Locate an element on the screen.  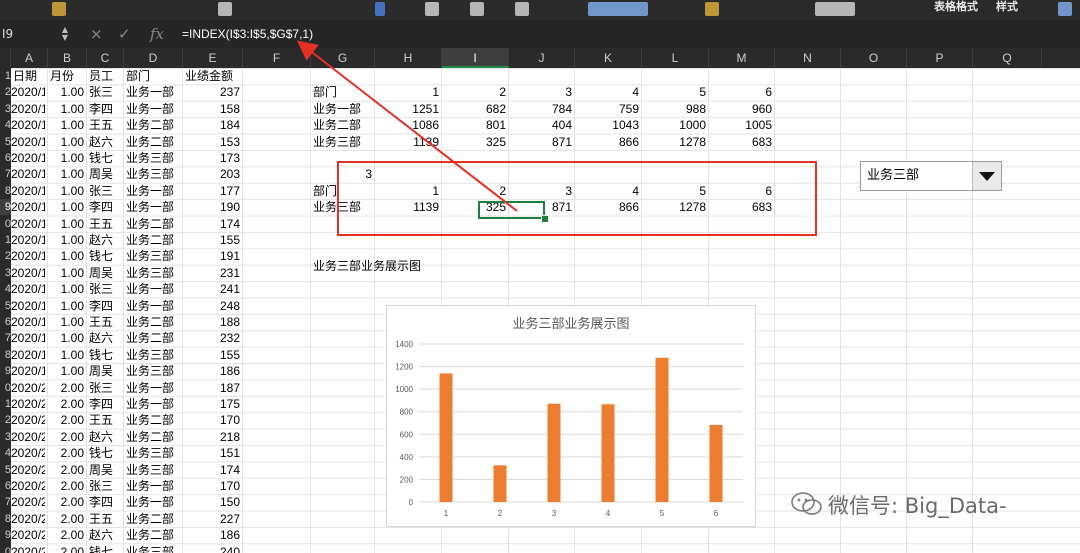
summary-header: 3 is located at coordinates (540, 92).